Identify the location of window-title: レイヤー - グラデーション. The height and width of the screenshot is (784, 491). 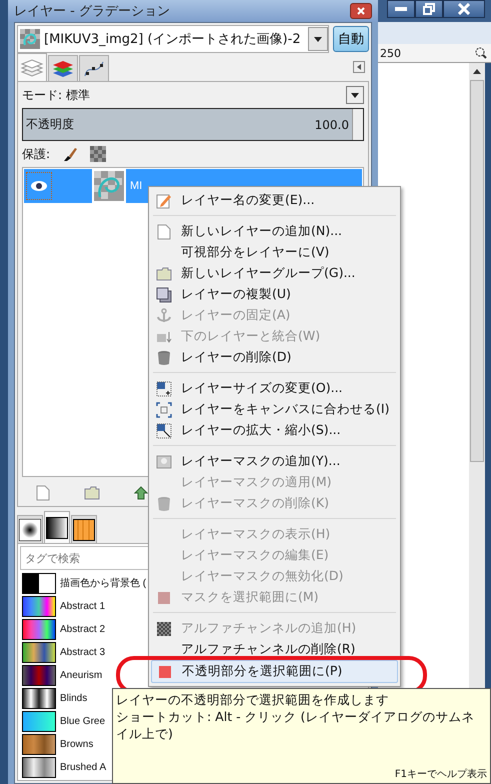
(92, 11).